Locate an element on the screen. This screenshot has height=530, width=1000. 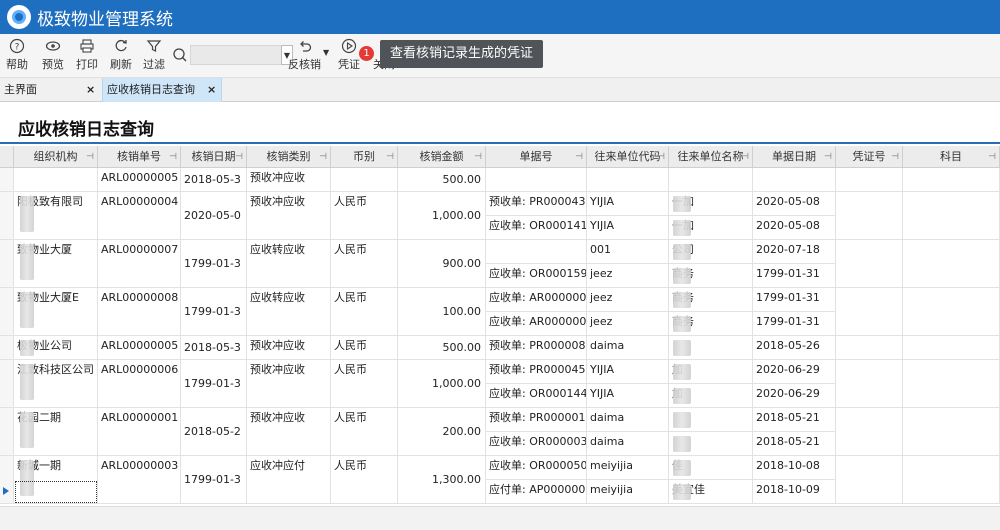
column-header-doc: 单据号 ⊣ is located at coordinates (536, 157).